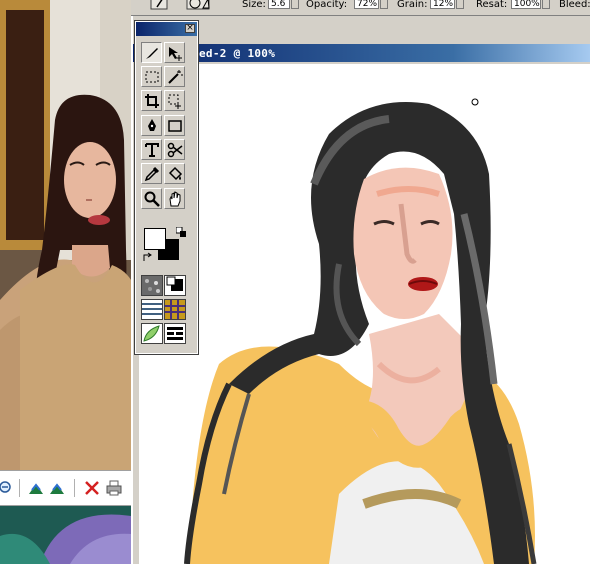 The height and width of the screenshot is (564, 590). Describe the element at coordinates (442, 4) in the screenshot. I see `grain-field: 12%` at that location.